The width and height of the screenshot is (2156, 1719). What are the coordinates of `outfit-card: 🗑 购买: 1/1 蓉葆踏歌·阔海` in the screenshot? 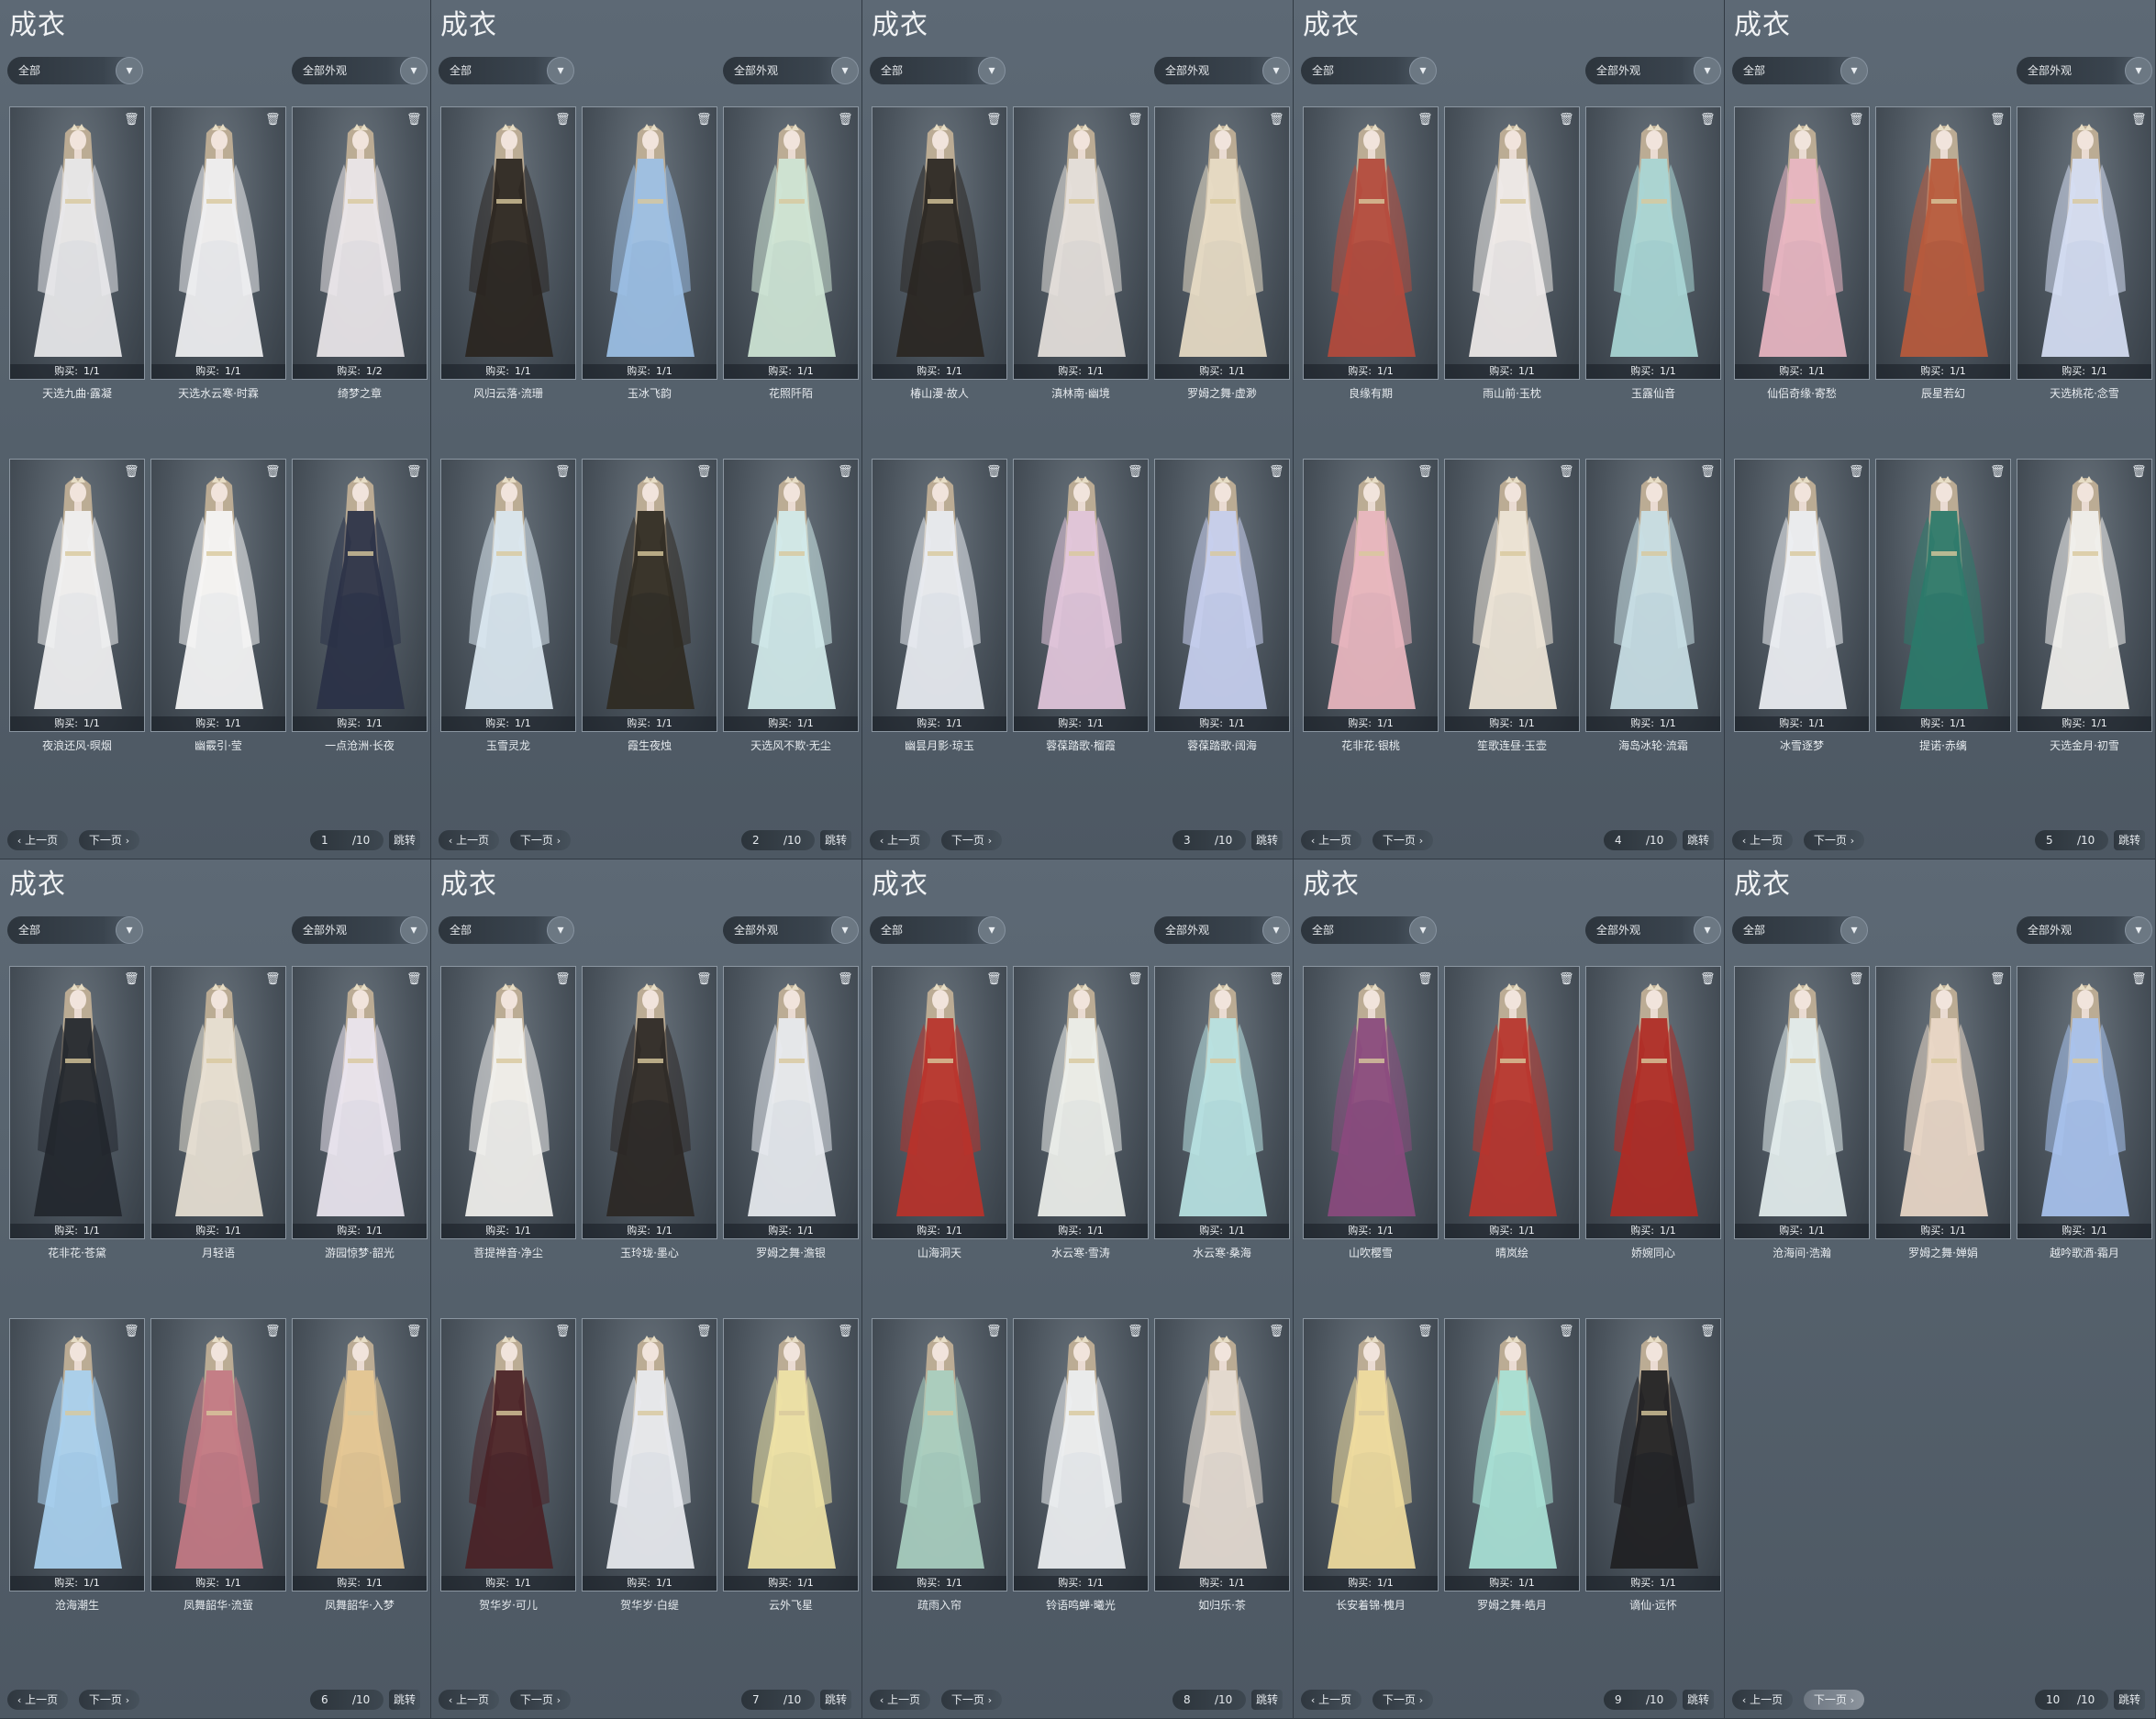 It's located at (1222, 608).